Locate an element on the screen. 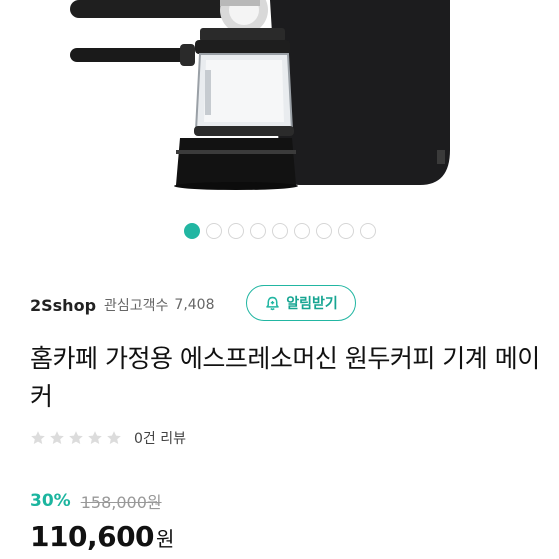 Image resolution: width=559 pixels, height=559 pixels. favorite-label: 관심고객수 is located at coordinates (136, 306).